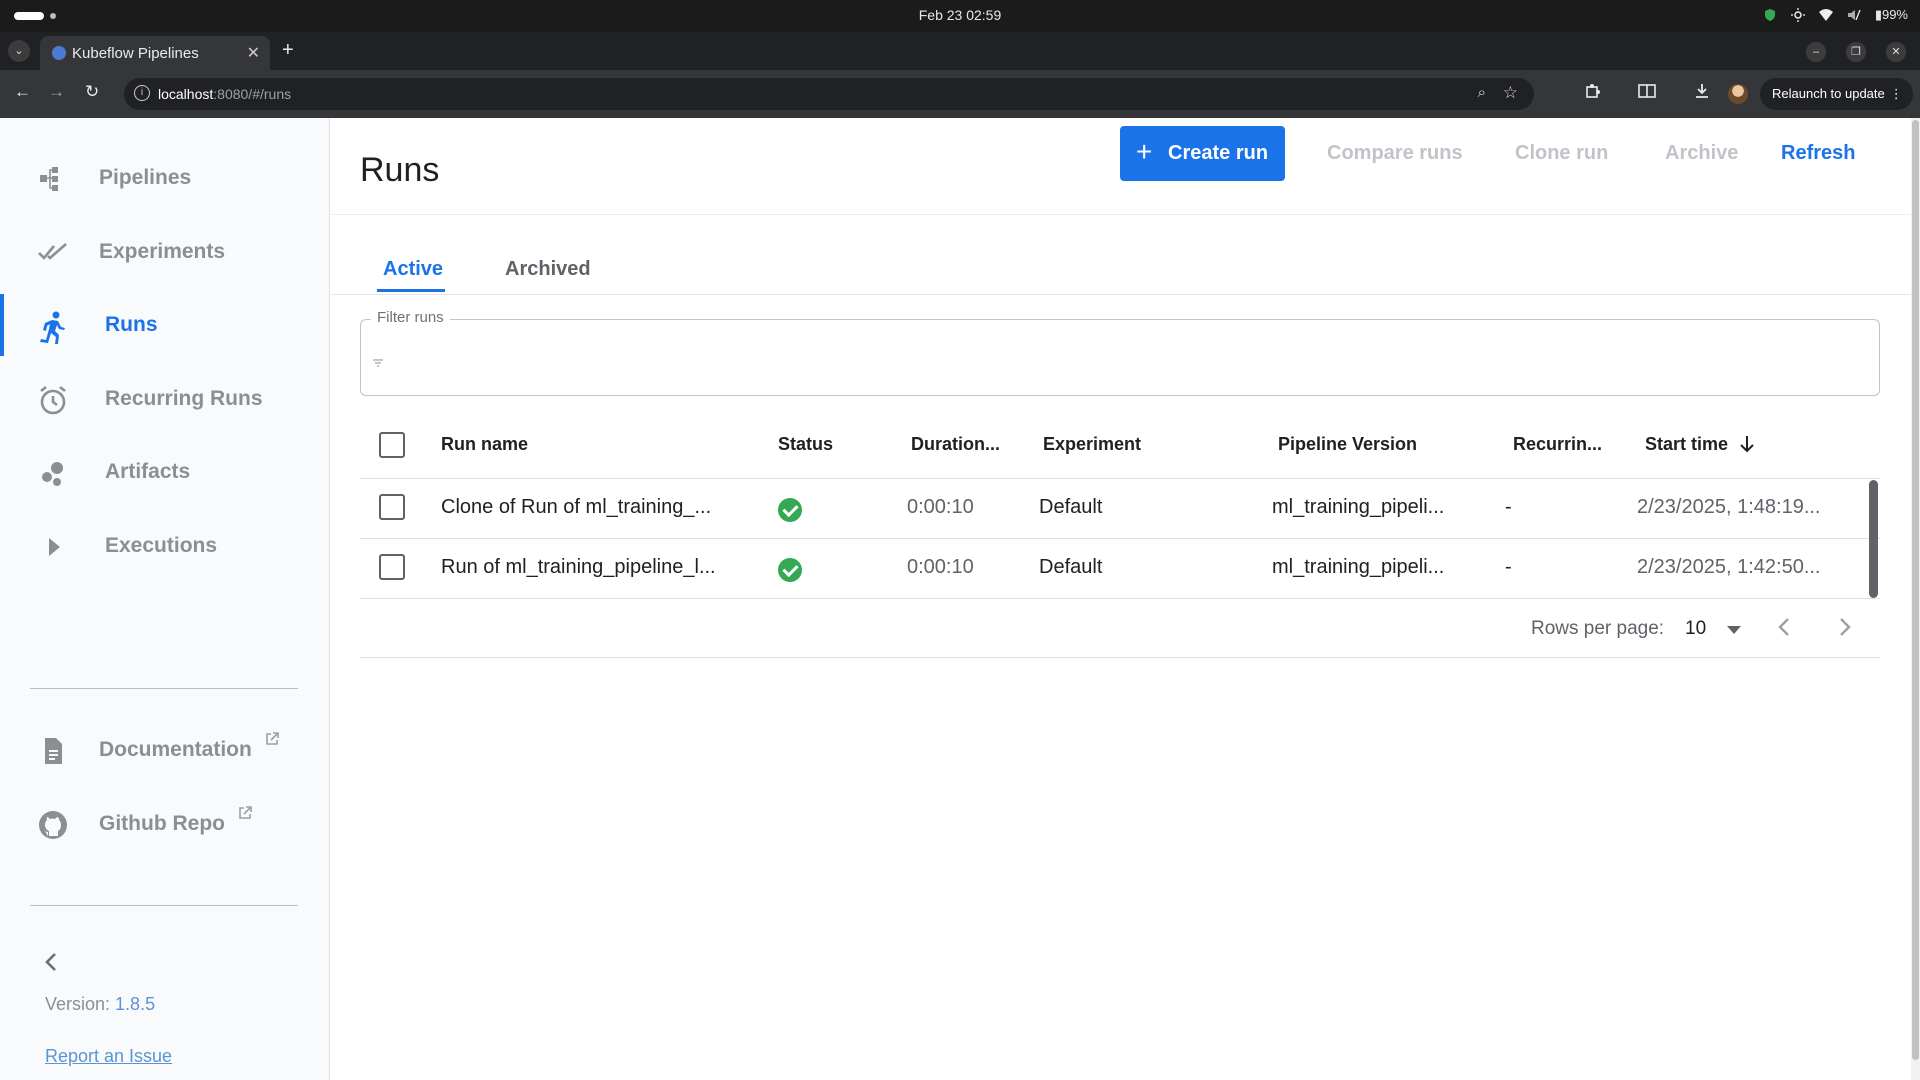 The image size is (1920, 1080). Describe the element at coordinates (1561, 153) in the screenshot. I see `clone-run-button: Clone run` at that location.